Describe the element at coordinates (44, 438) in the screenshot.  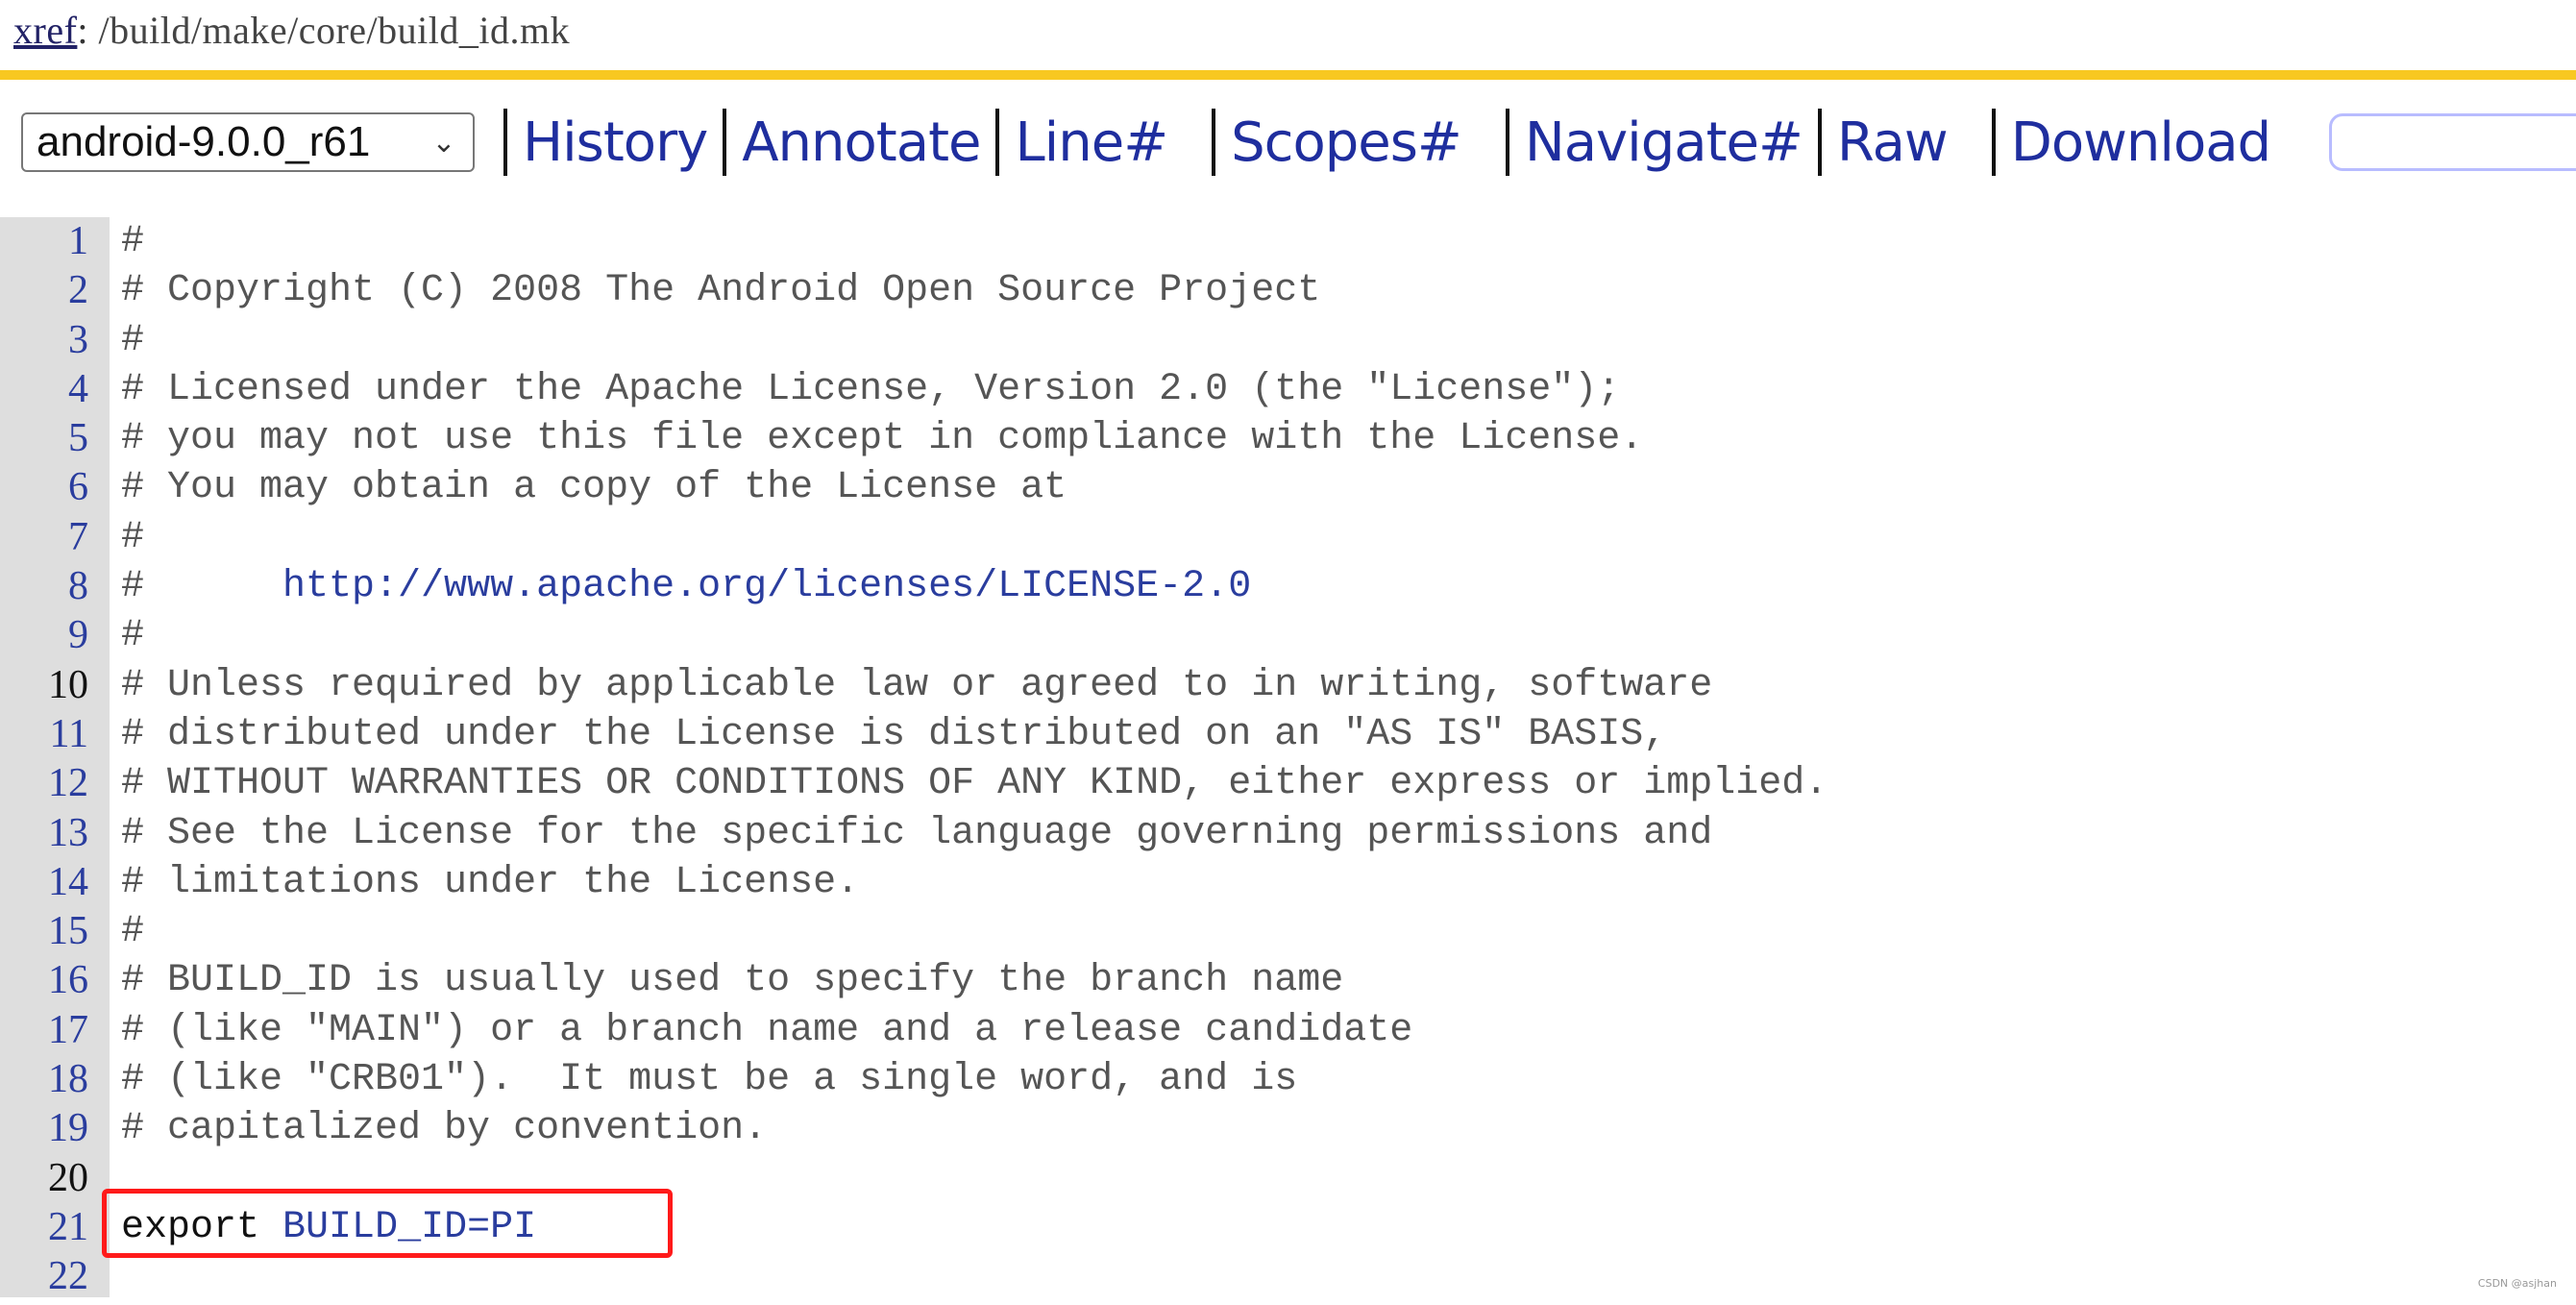
I see `line-number-link: 5` at that location.